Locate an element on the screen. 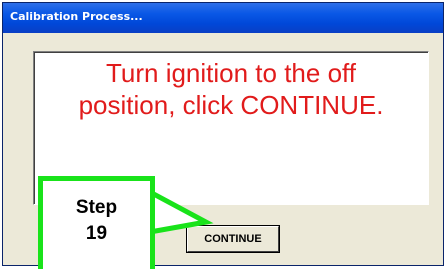  callout-arrow is located at coordinates (180, 211).